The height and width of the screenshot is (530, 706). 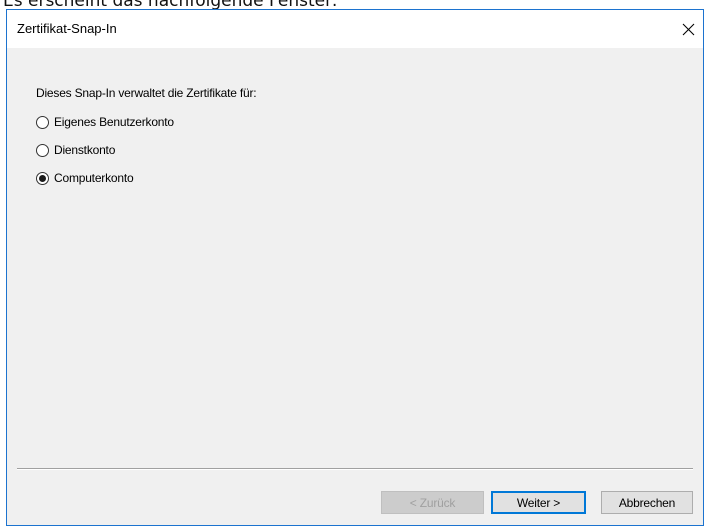 I want to click on title-bar: Zertifikat-Snap-In, so click(x=355, y=29).